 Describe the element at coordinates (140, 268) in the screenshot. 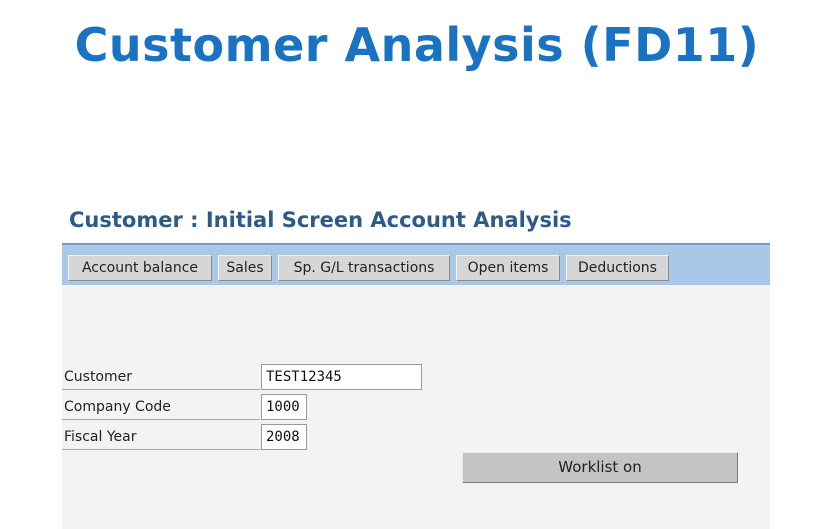

I see `account-balance-button: Account balance` at that location.